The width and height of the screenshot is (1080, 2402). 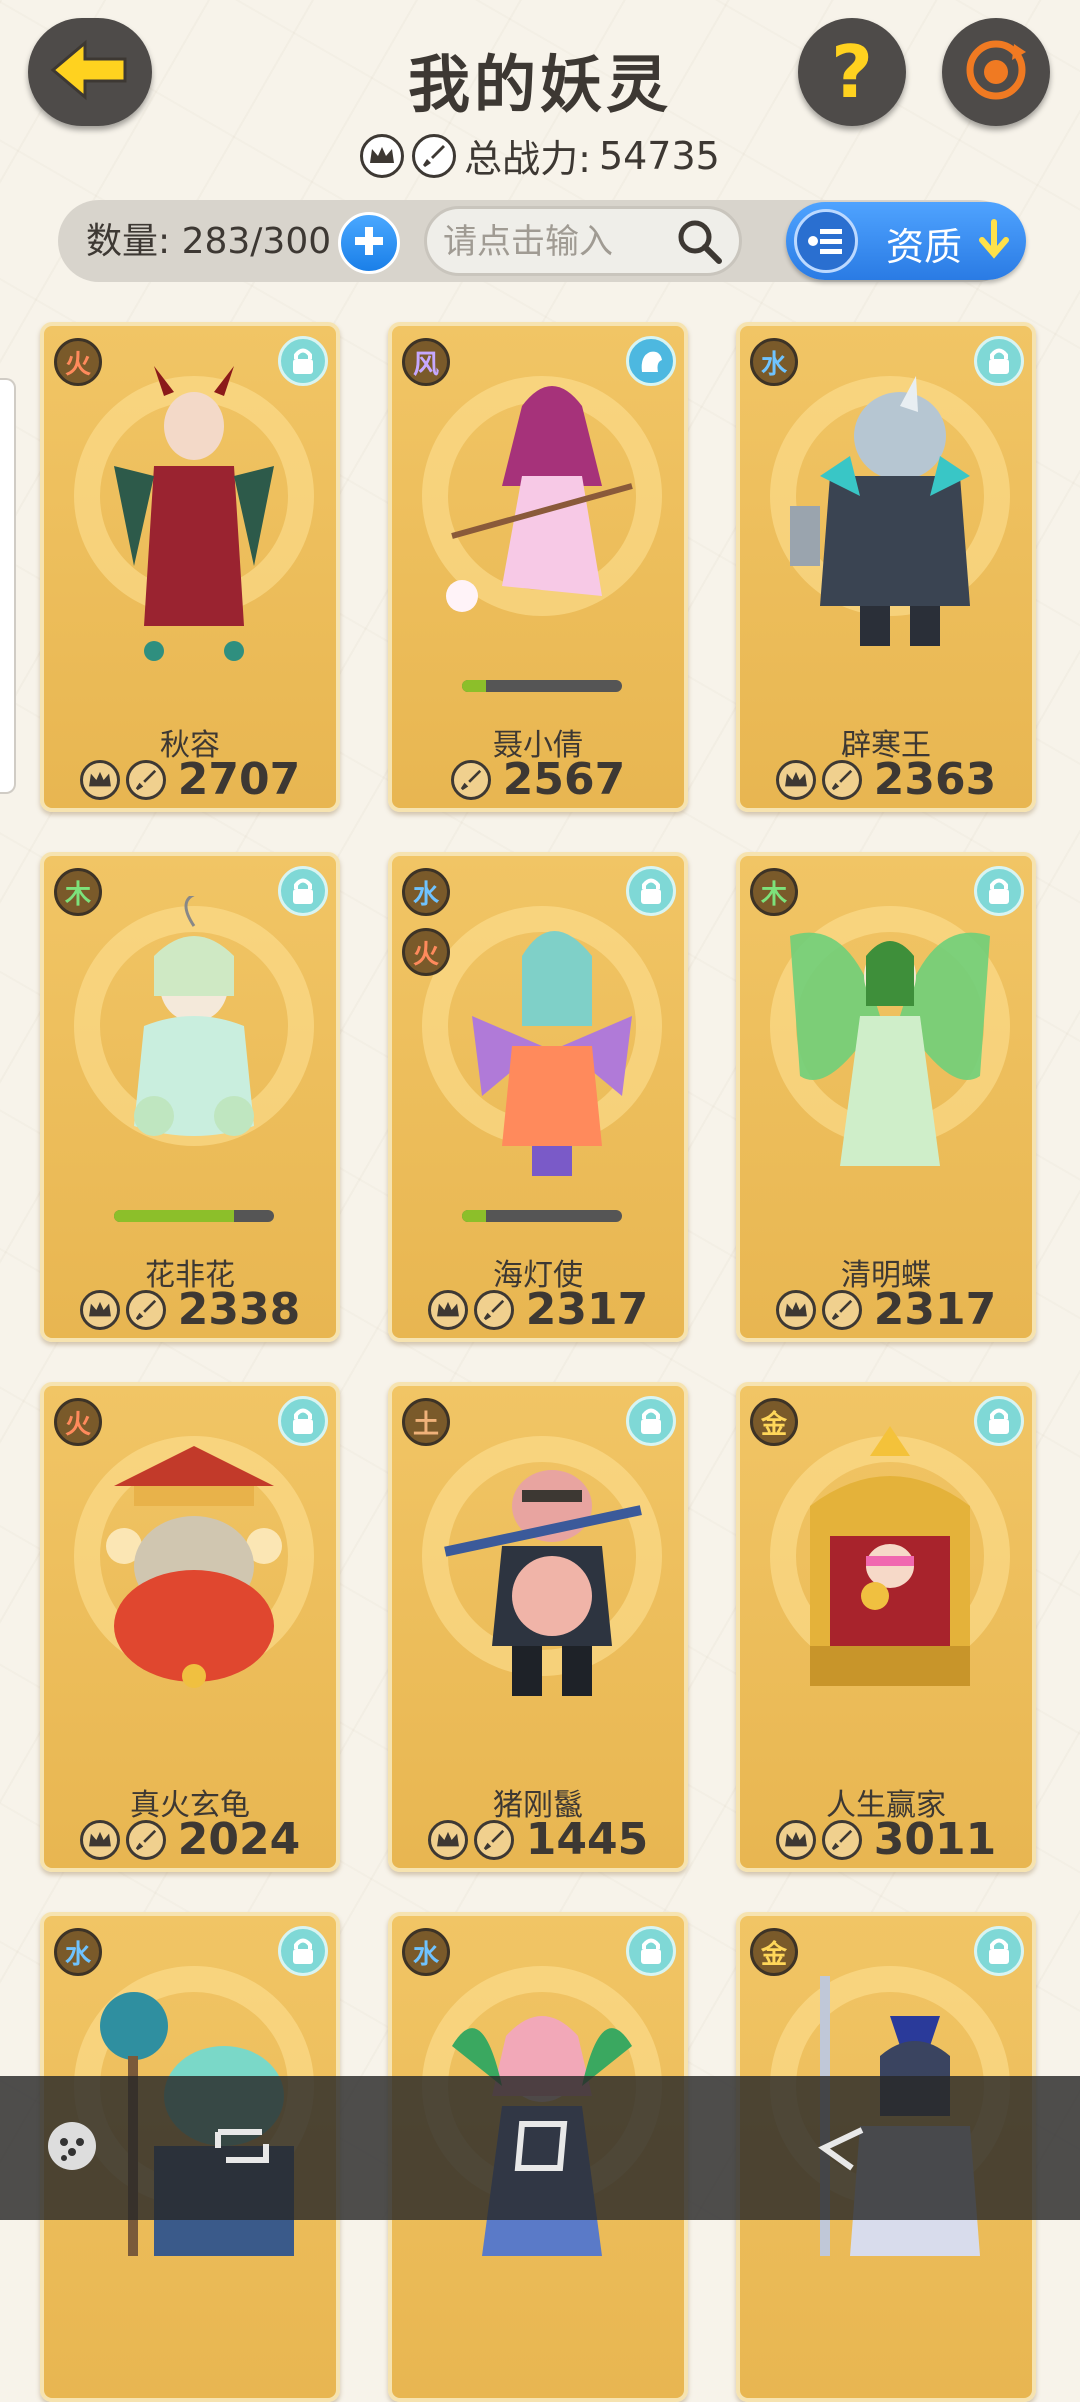 What do you see at coordinates (239, 779) in the screenshot?
I see `power-value: 2707` at bounding box center [239, 779].